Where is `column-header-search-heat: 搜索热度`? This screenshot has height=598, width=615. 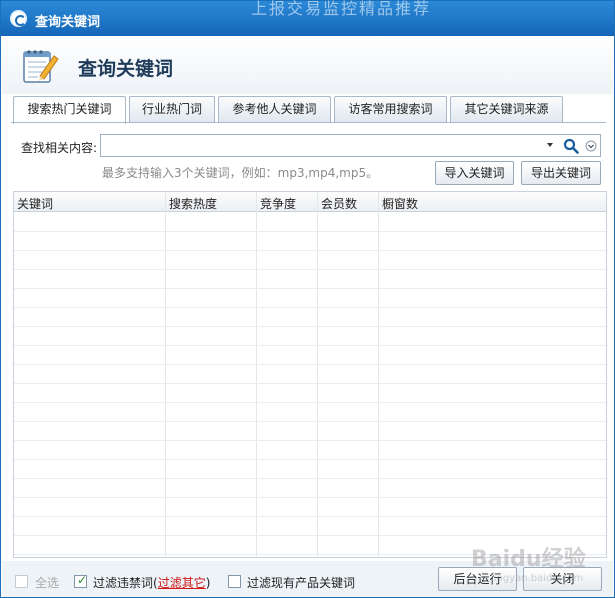
column-header-search-heat: 搜索热度 is located at coordinates (193, 203).